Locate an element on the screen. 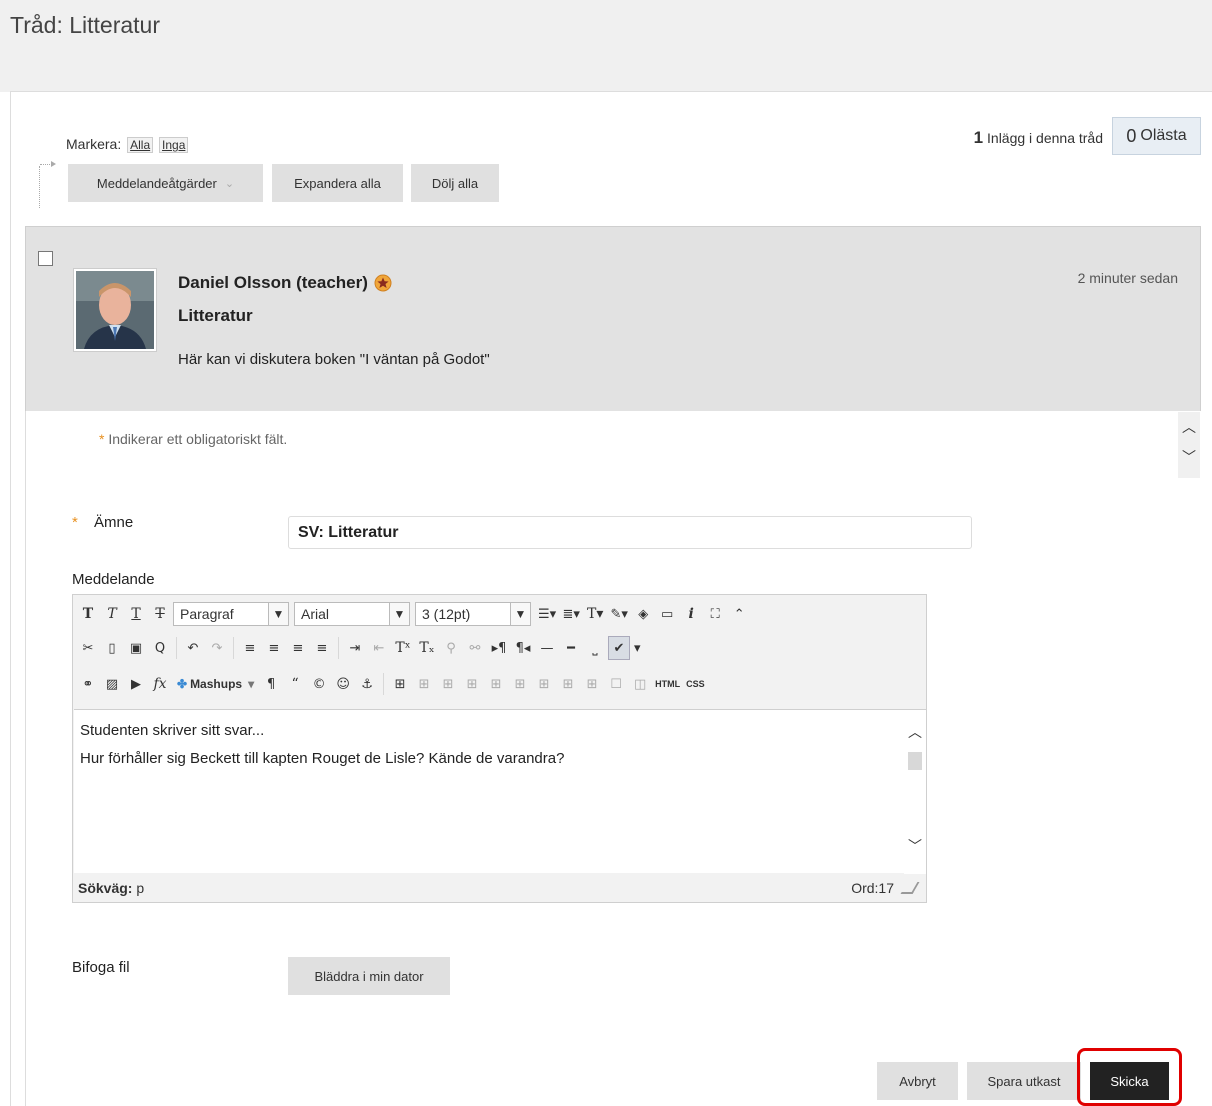 The height and width of the screenshot is (1106, 1212). paste-icon: ▣ is located at coordinates (136, 648).